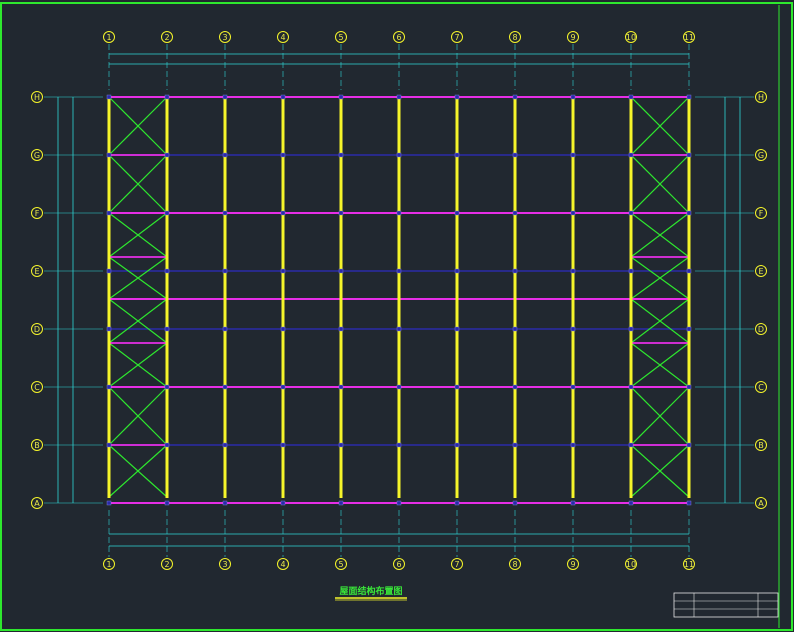 This screenshot has width=794, height=632. Describe the element at coordinates (340, 37) in the screenshot. I see `column-bubble-top-label: 5` at that location.